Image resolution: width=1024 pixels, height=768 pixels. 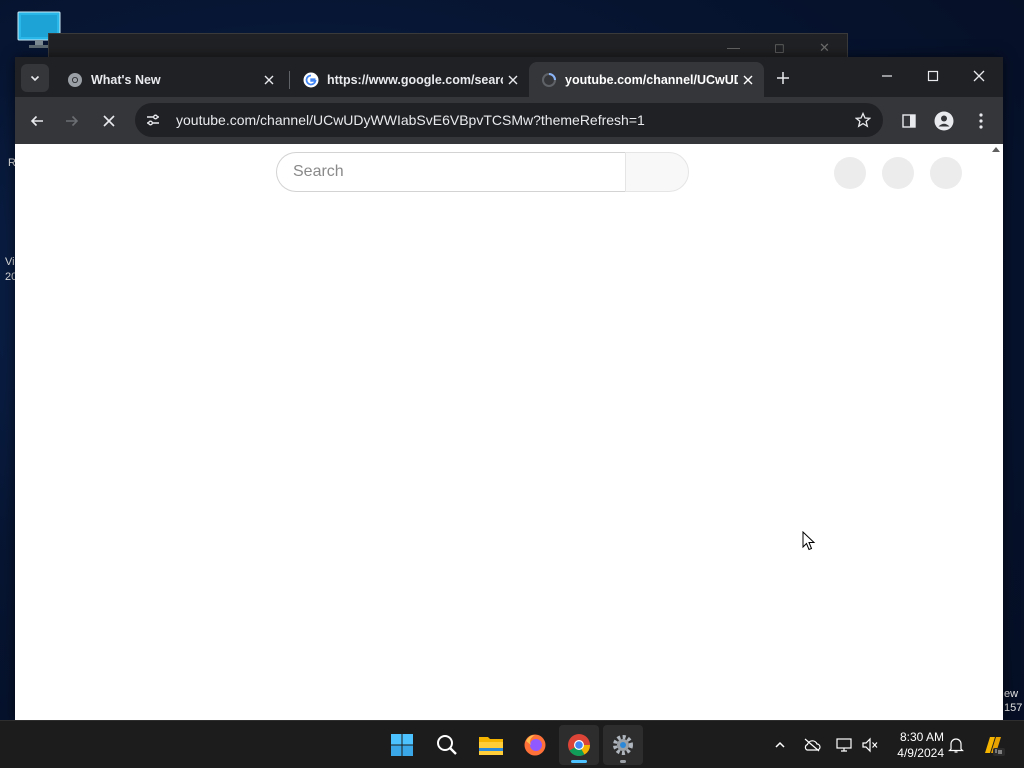 I want to click on windows-logo-icon, so click(x=402, y=745).